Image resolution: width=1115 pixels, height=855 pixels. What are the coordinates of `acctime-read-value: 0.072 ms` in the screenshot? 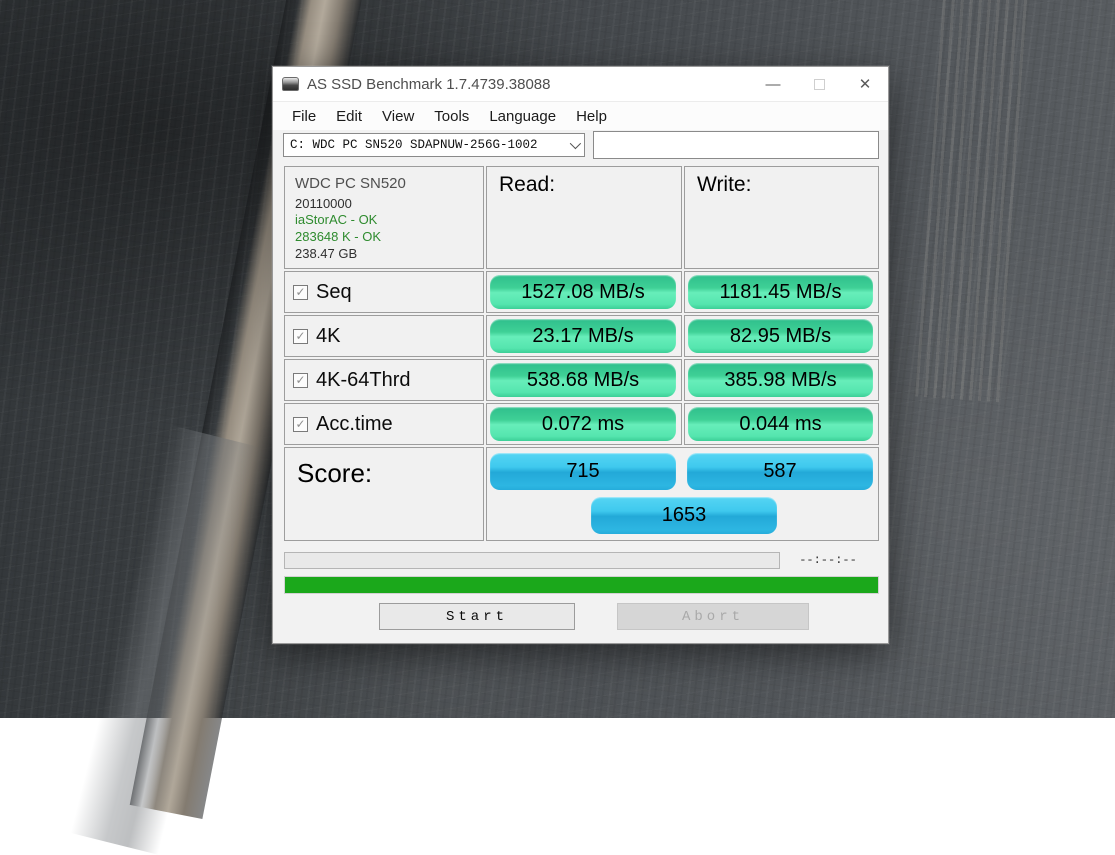 It's located at (583, 424).